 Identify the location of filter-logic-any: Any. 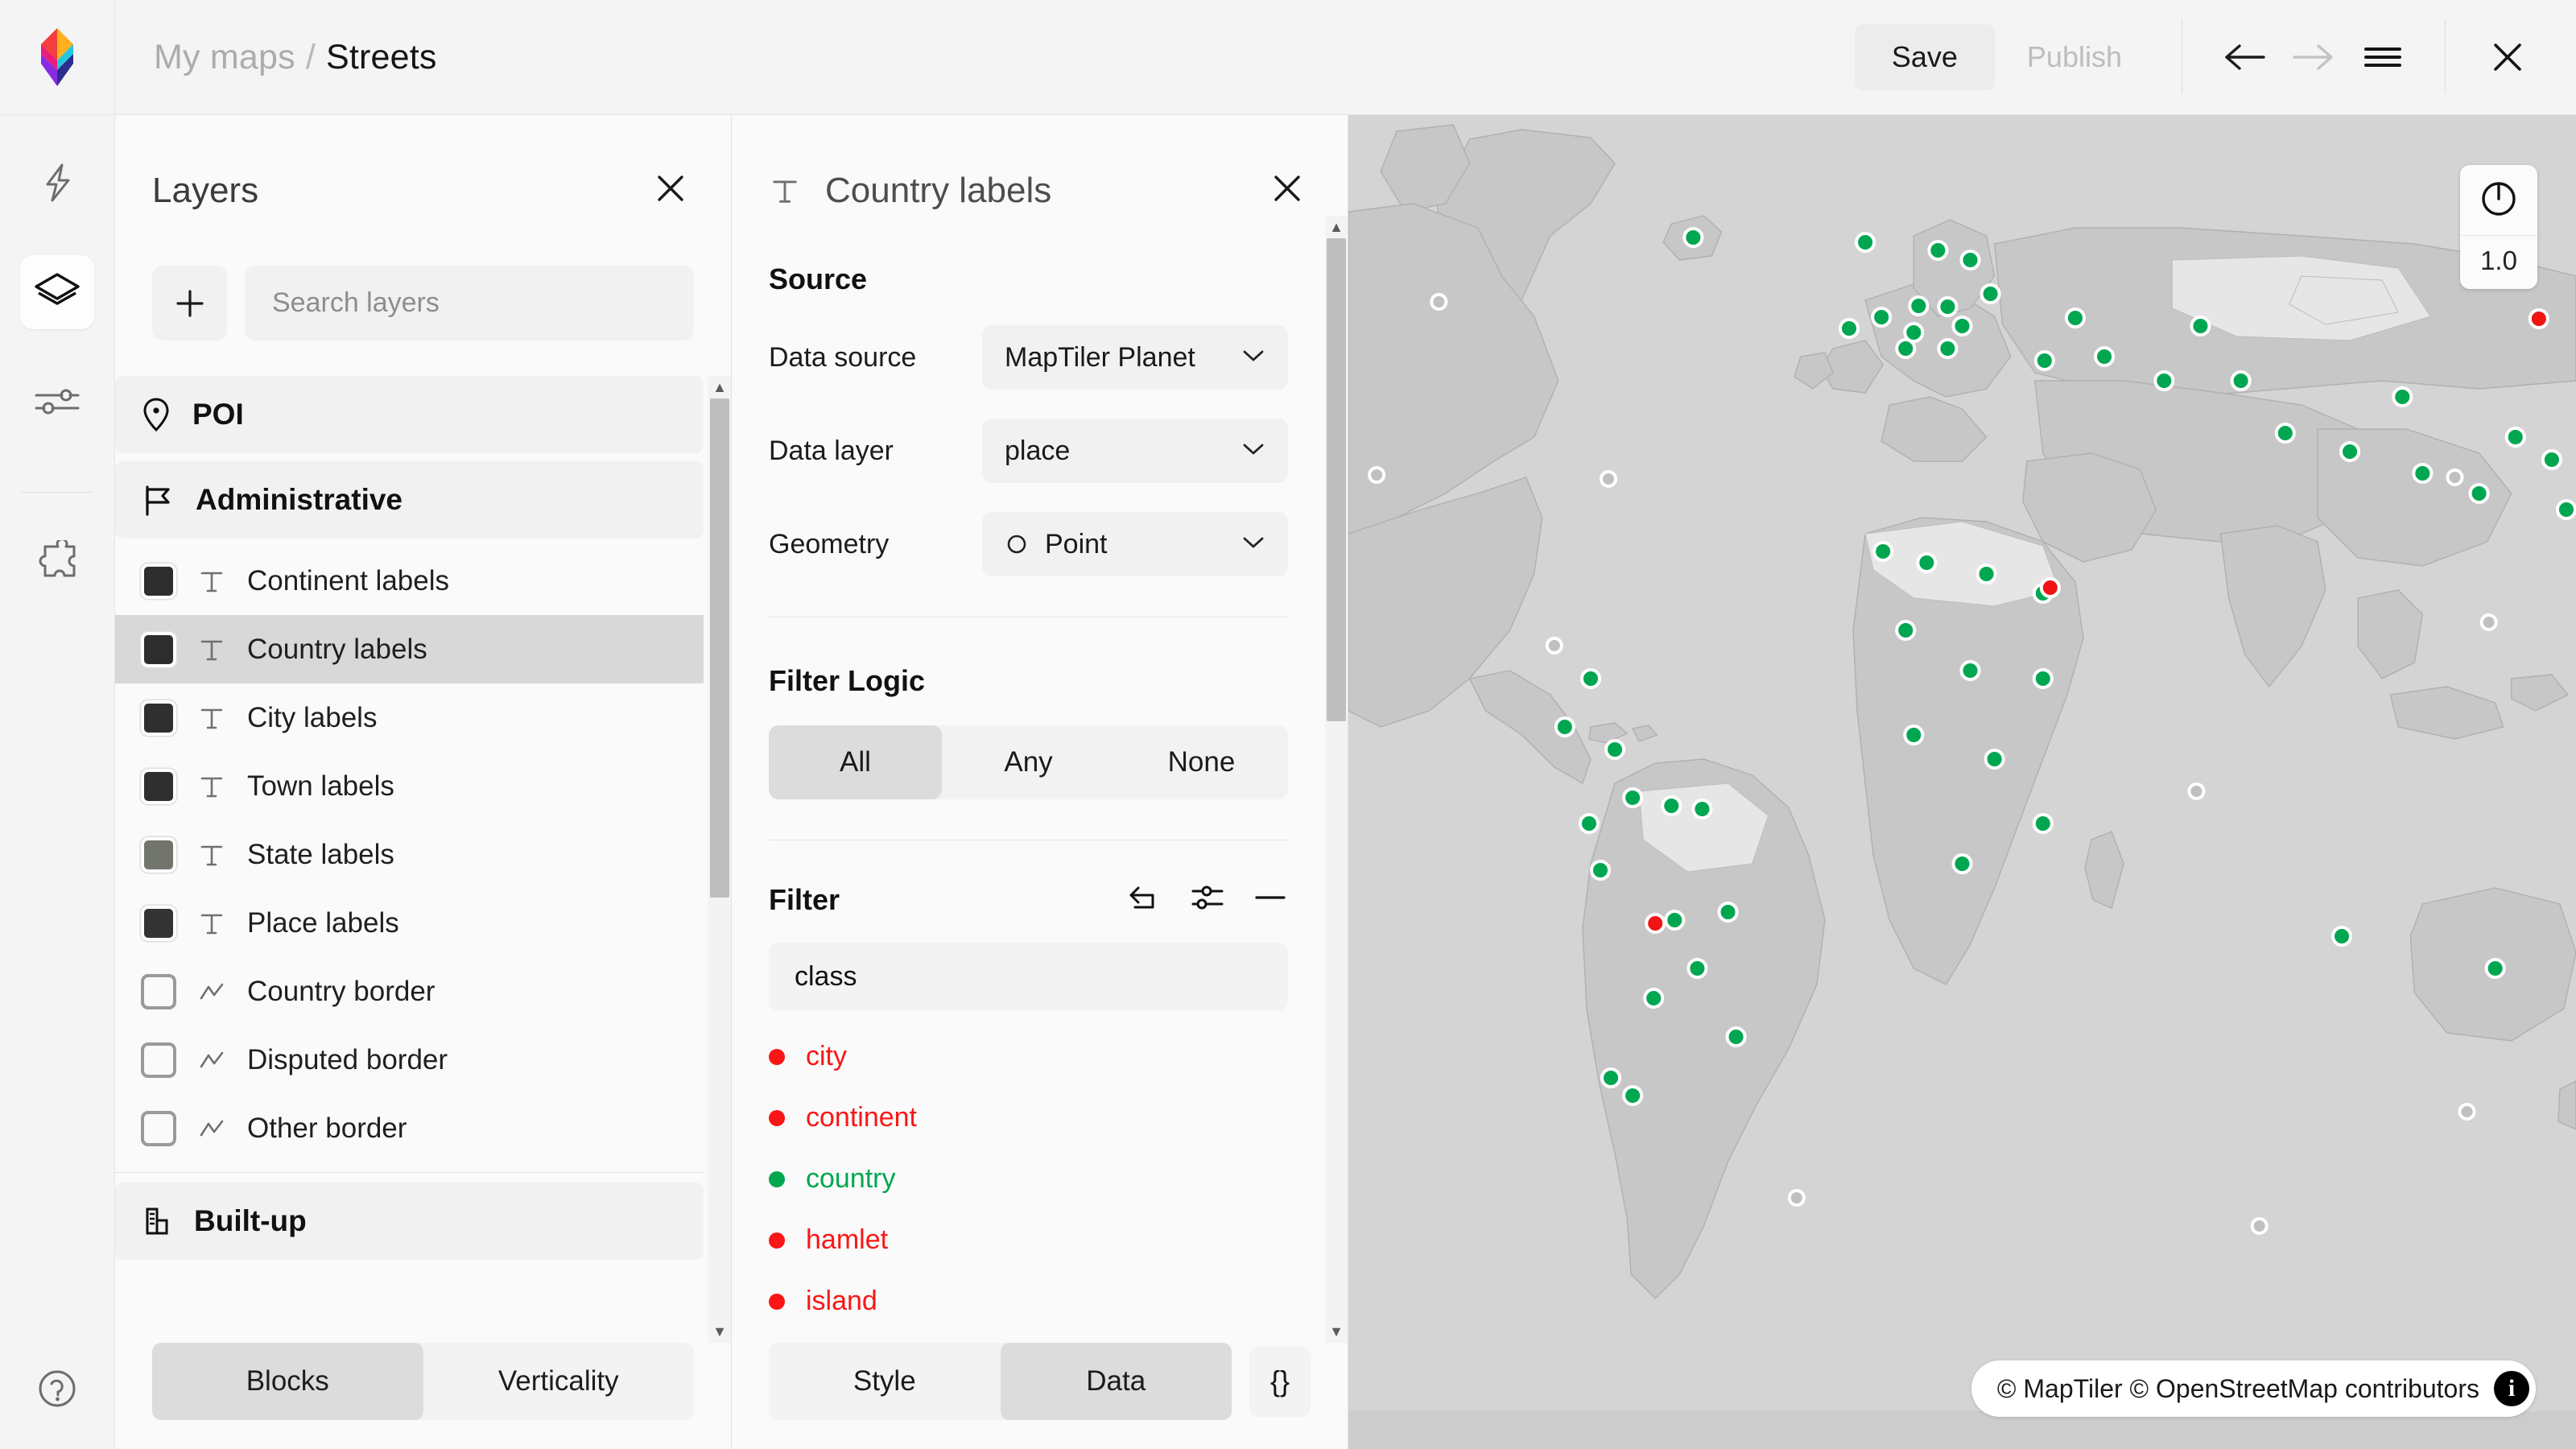
(1028, 762).